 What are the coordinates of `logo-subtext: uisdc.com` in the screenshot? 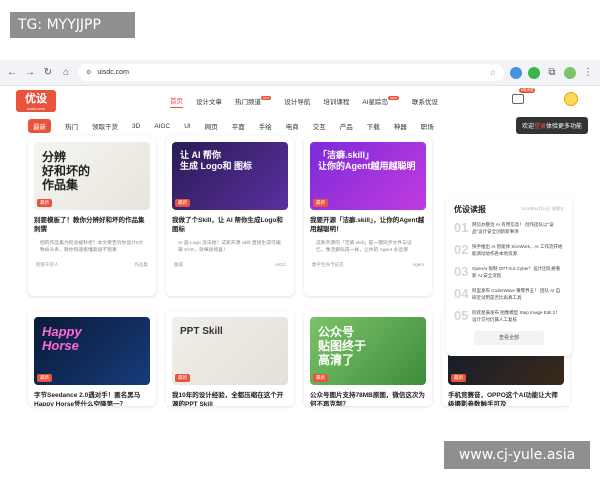 It's located at (35, 108).